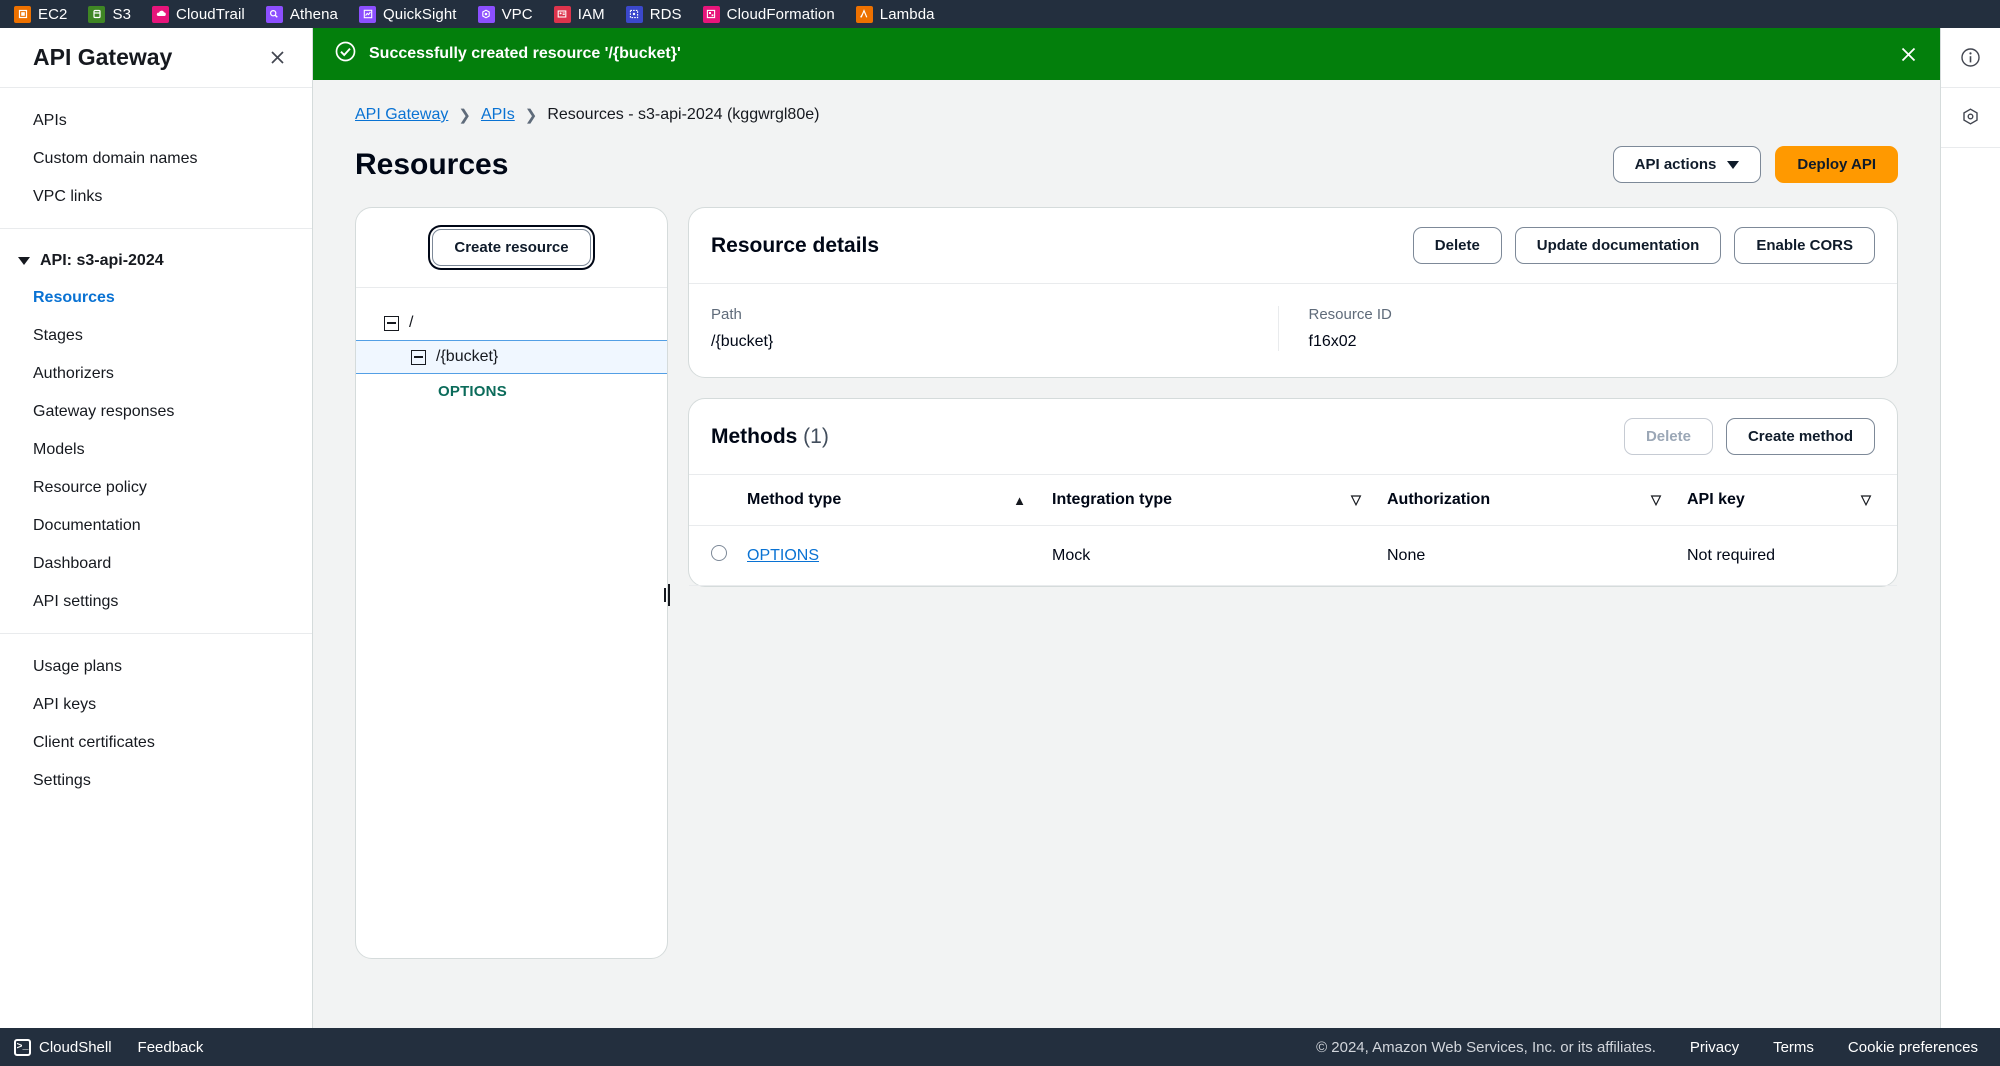 This screenshot has width=2000, height=1066. What do you see at coordinates (1908, 54) in the screenshot?
I see `flash-close-icon` at bounding box center [1908, 54].